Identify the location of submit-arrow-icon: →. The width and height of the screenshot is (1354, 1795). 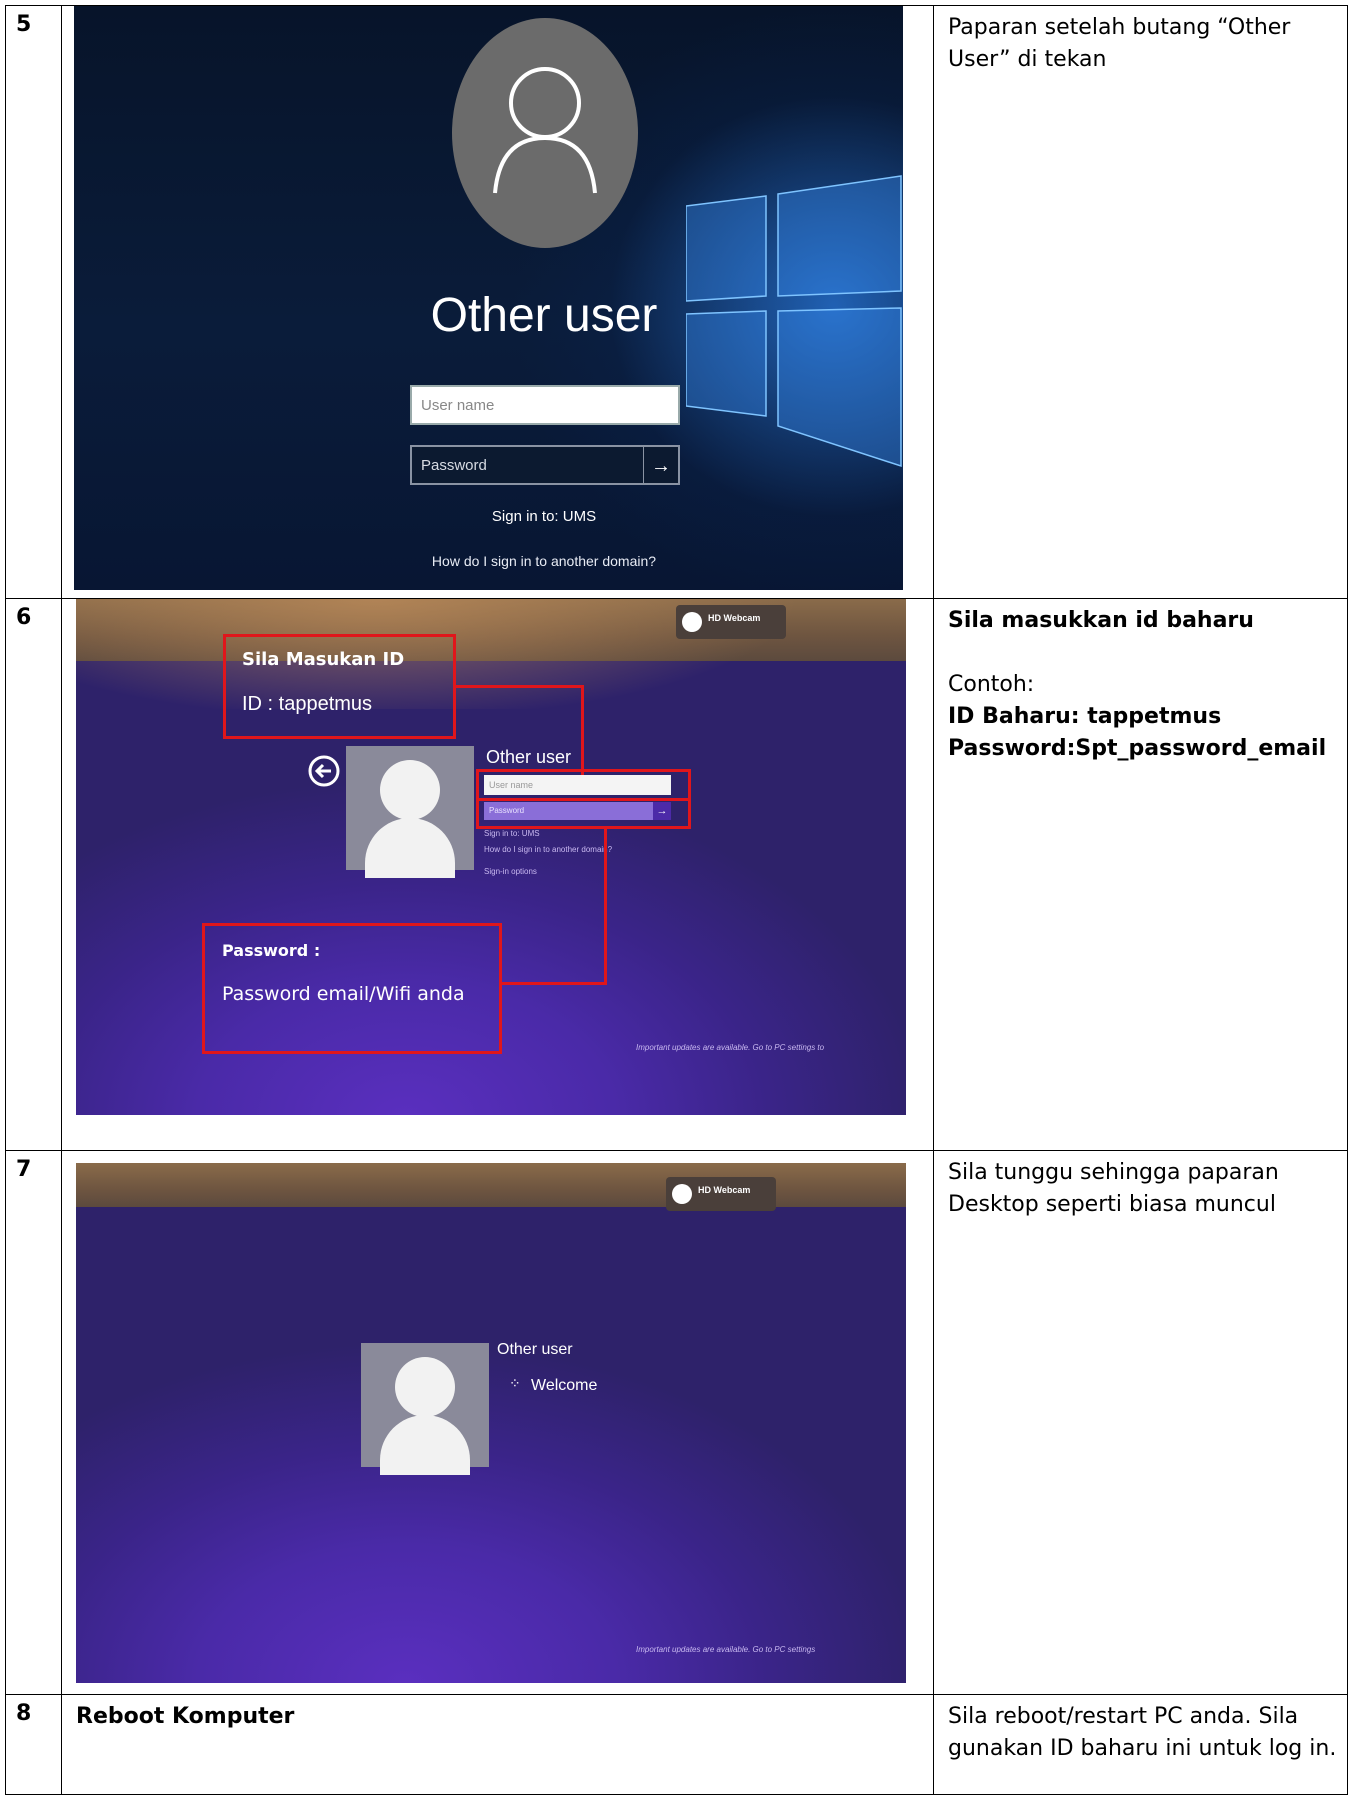
(660, 465).